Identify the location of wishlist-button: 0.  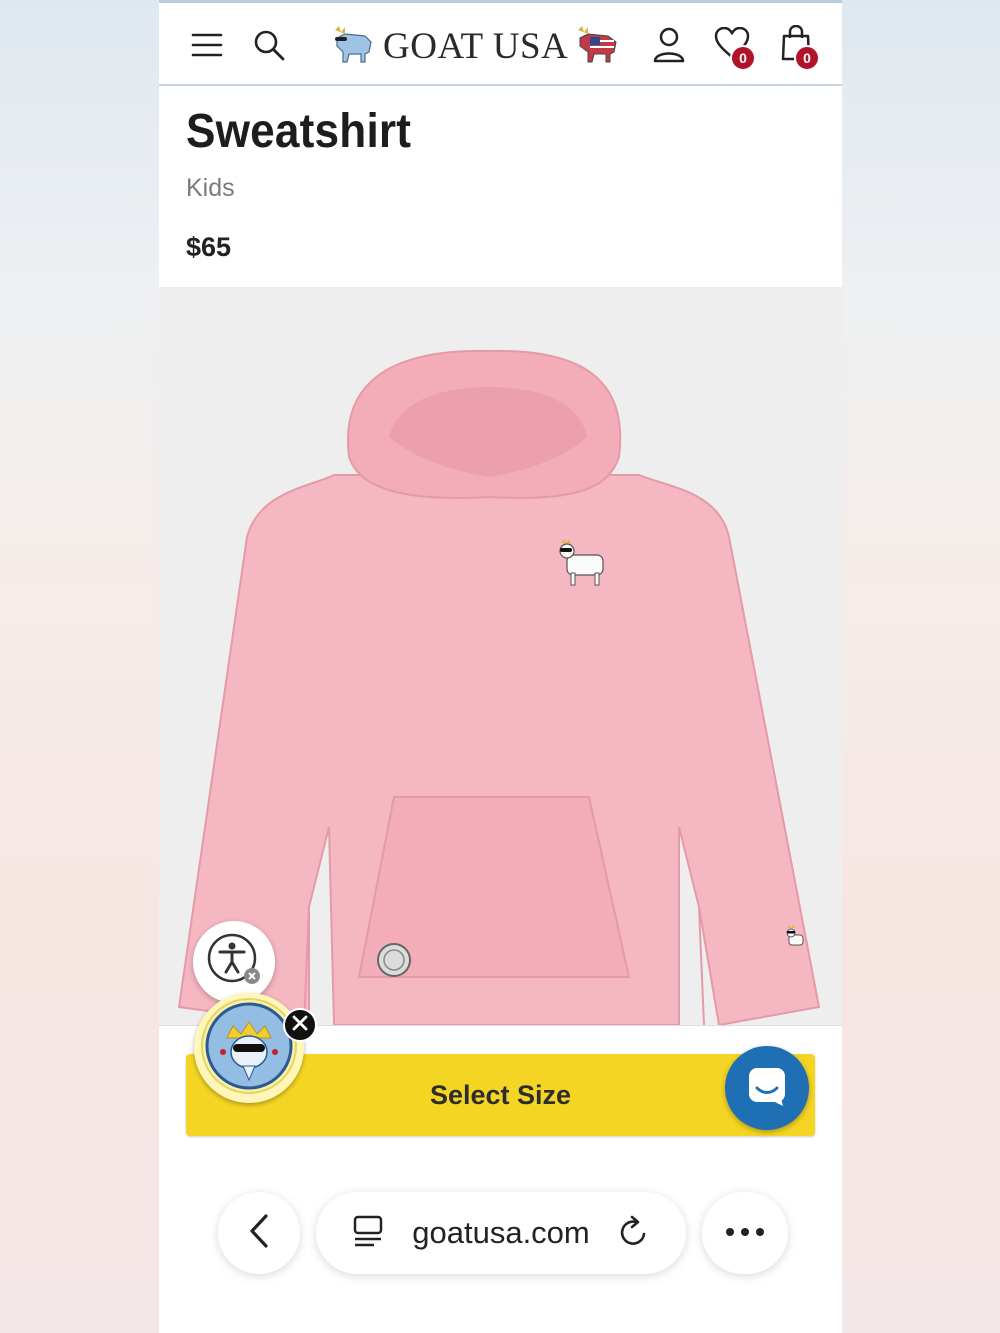
(734, 48).